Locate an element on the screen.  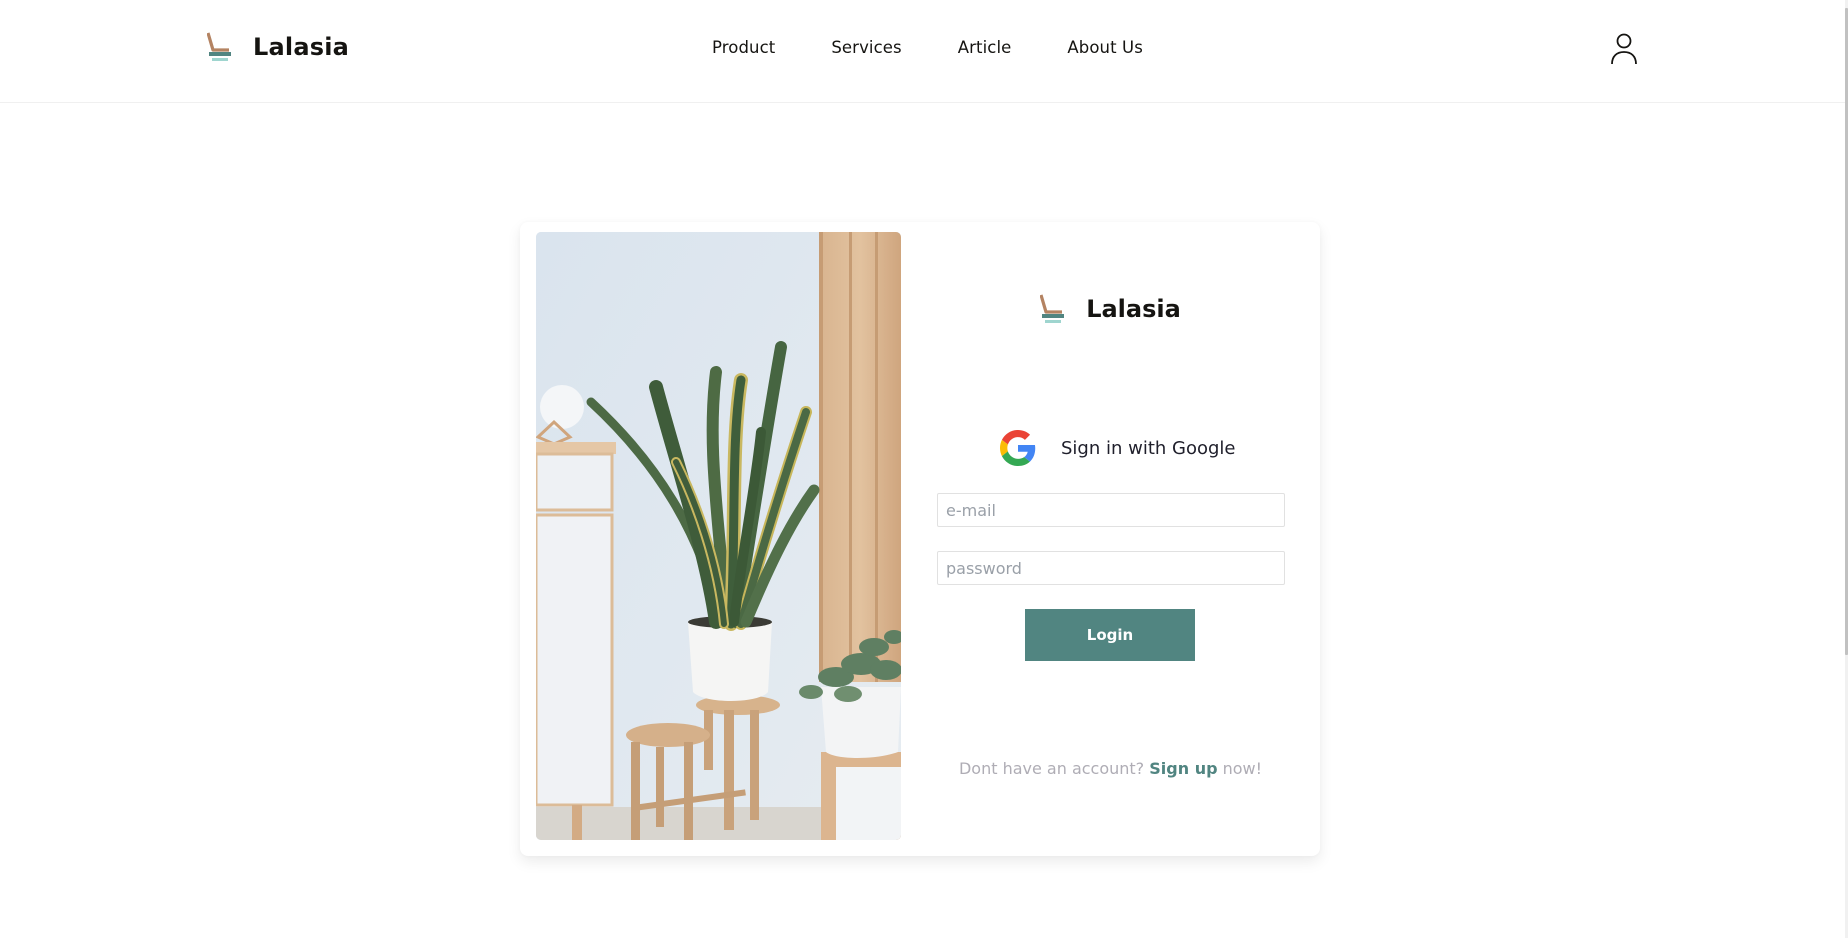
cabinet is located at coordinates (576, 641).